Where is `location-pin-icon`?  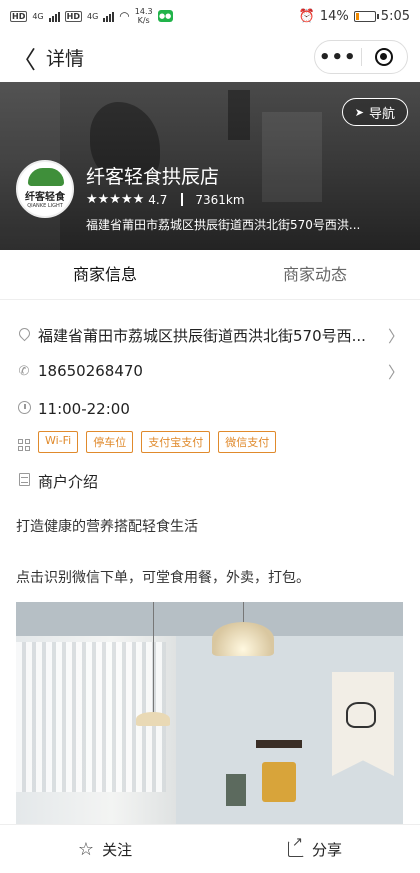
location-pin-icon is located at coordinates (24, 334).